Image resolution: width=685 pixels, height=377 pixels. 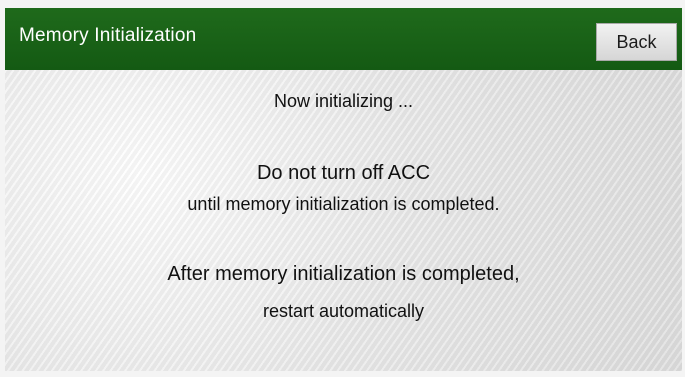 What do you see at coordinates (343, 311) in the screenshot?
I see `info-text-line2: restart automatically` at bounding box center [343, 311].